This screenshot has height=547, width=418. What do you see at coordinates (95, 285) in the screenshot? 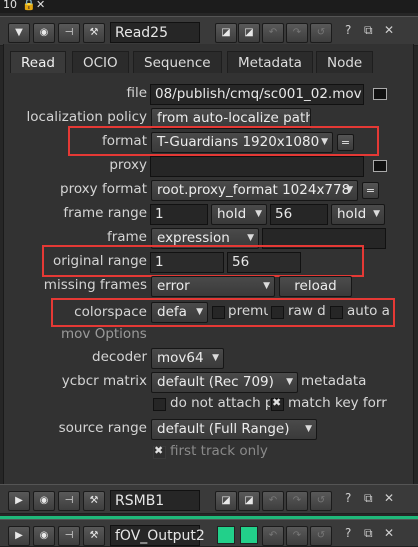
I see `missing-frames-label: missing frames` at bounding box center [95, 285].